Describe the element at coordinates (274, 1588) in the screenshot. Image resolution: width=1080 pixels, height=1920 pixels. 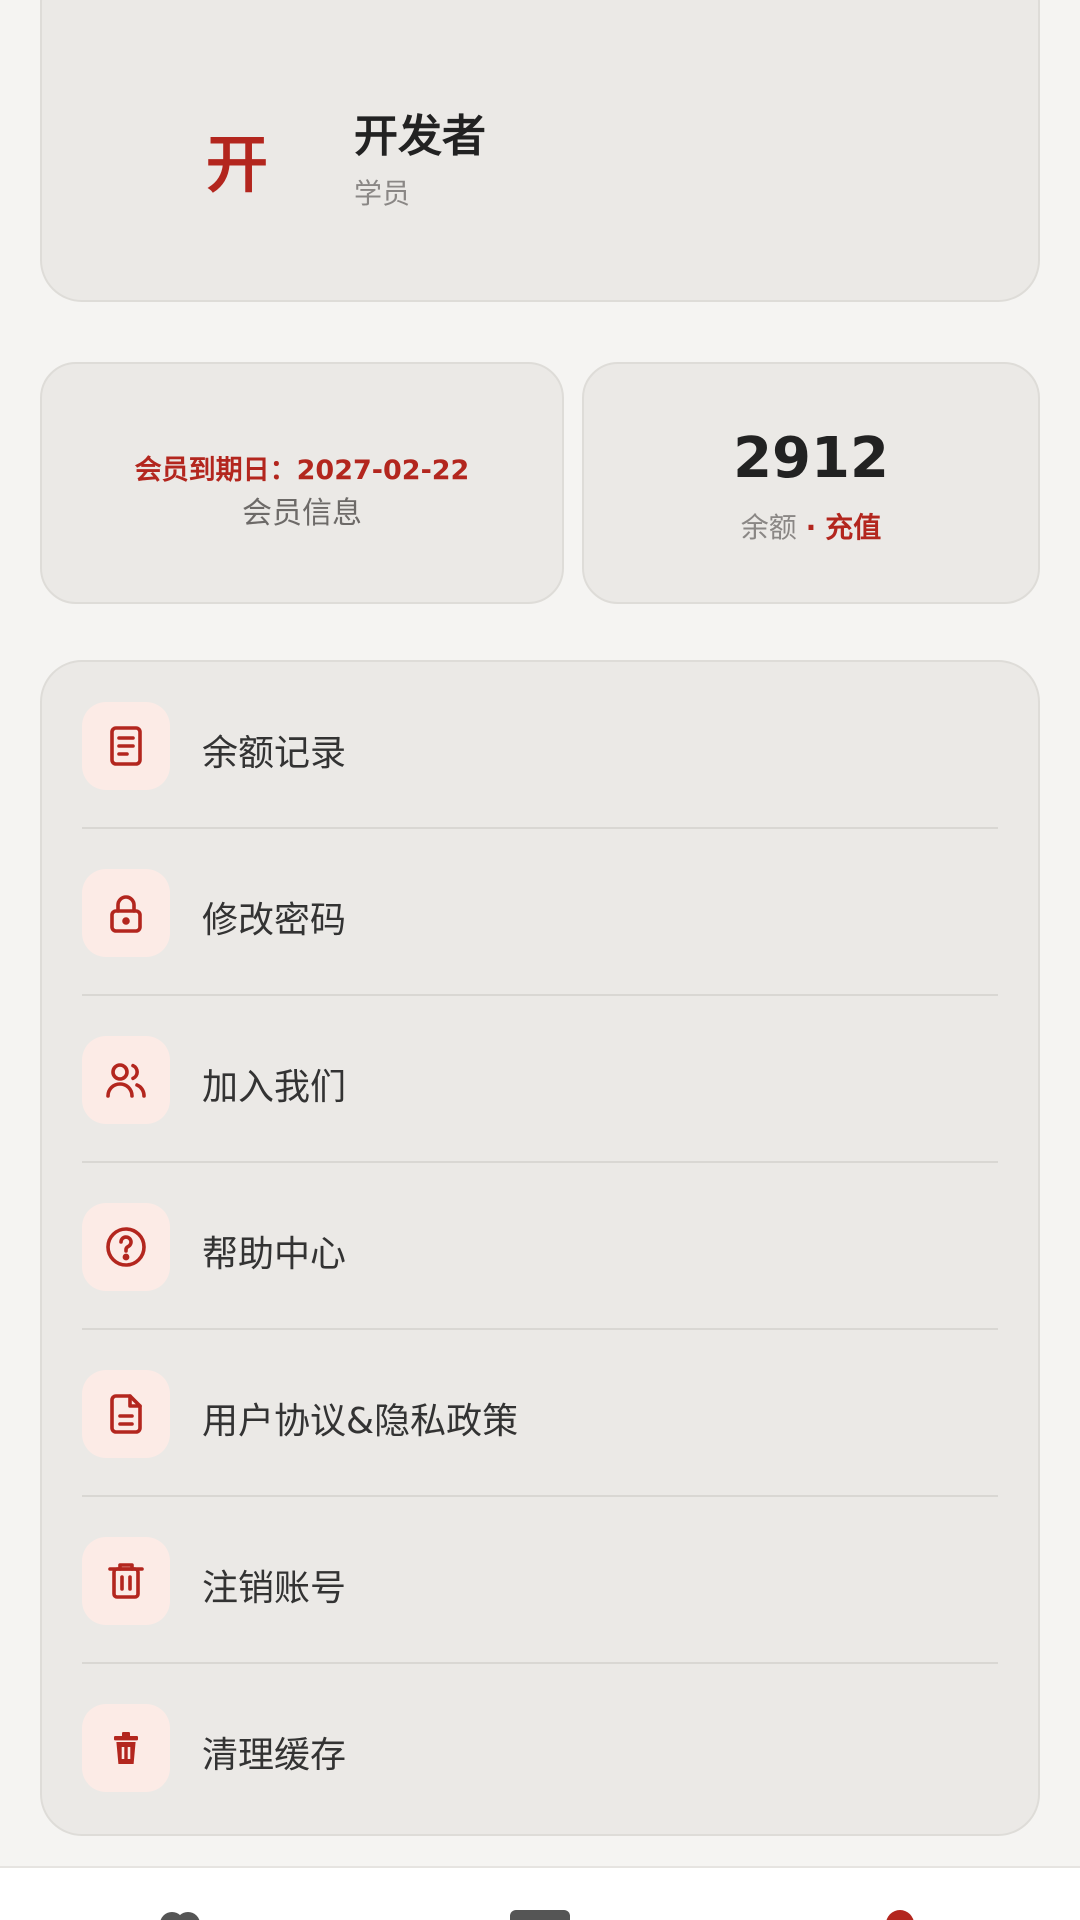
I see `menu-item-label: 注销账号` at that location.